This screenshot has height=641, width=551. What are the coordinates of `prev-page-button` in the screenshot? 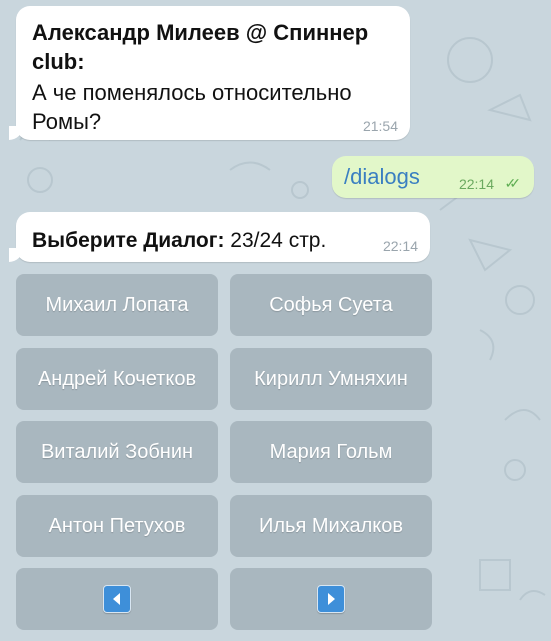 It's located at (117, 599).